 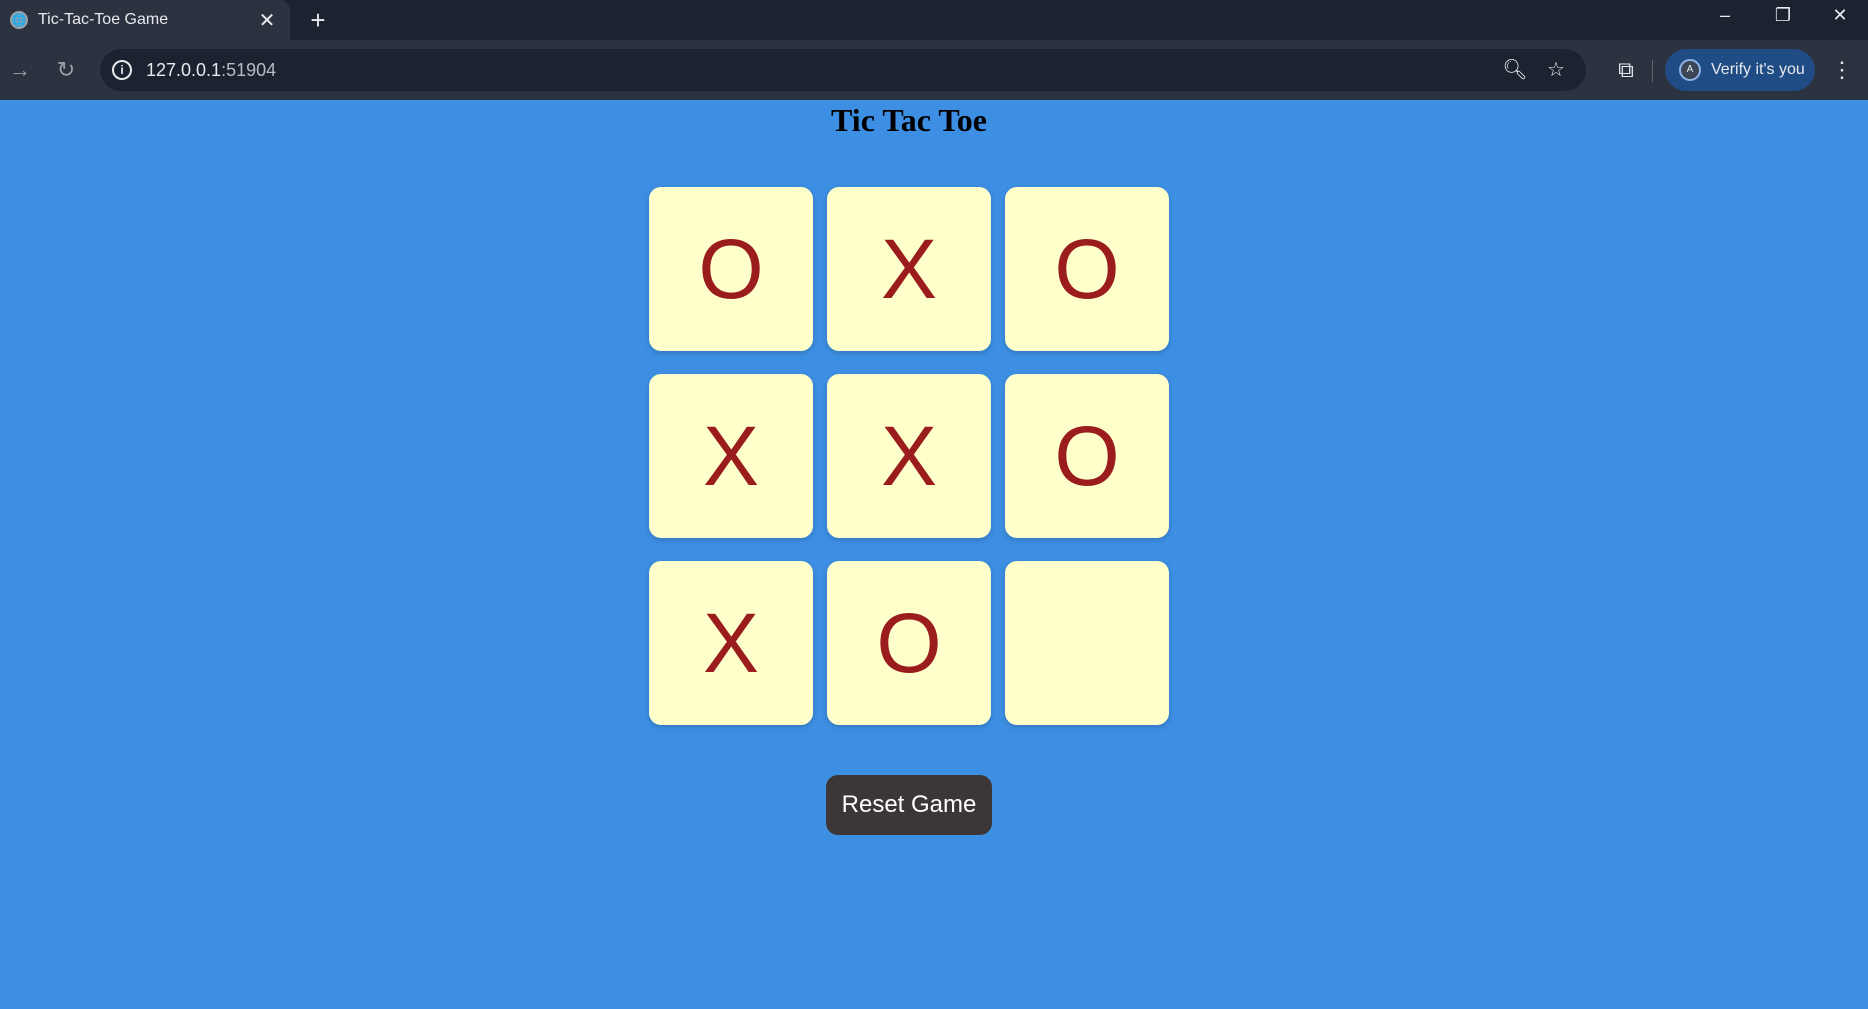 I want to click on globe-icon: 🌐, so click(x=19, y=20).